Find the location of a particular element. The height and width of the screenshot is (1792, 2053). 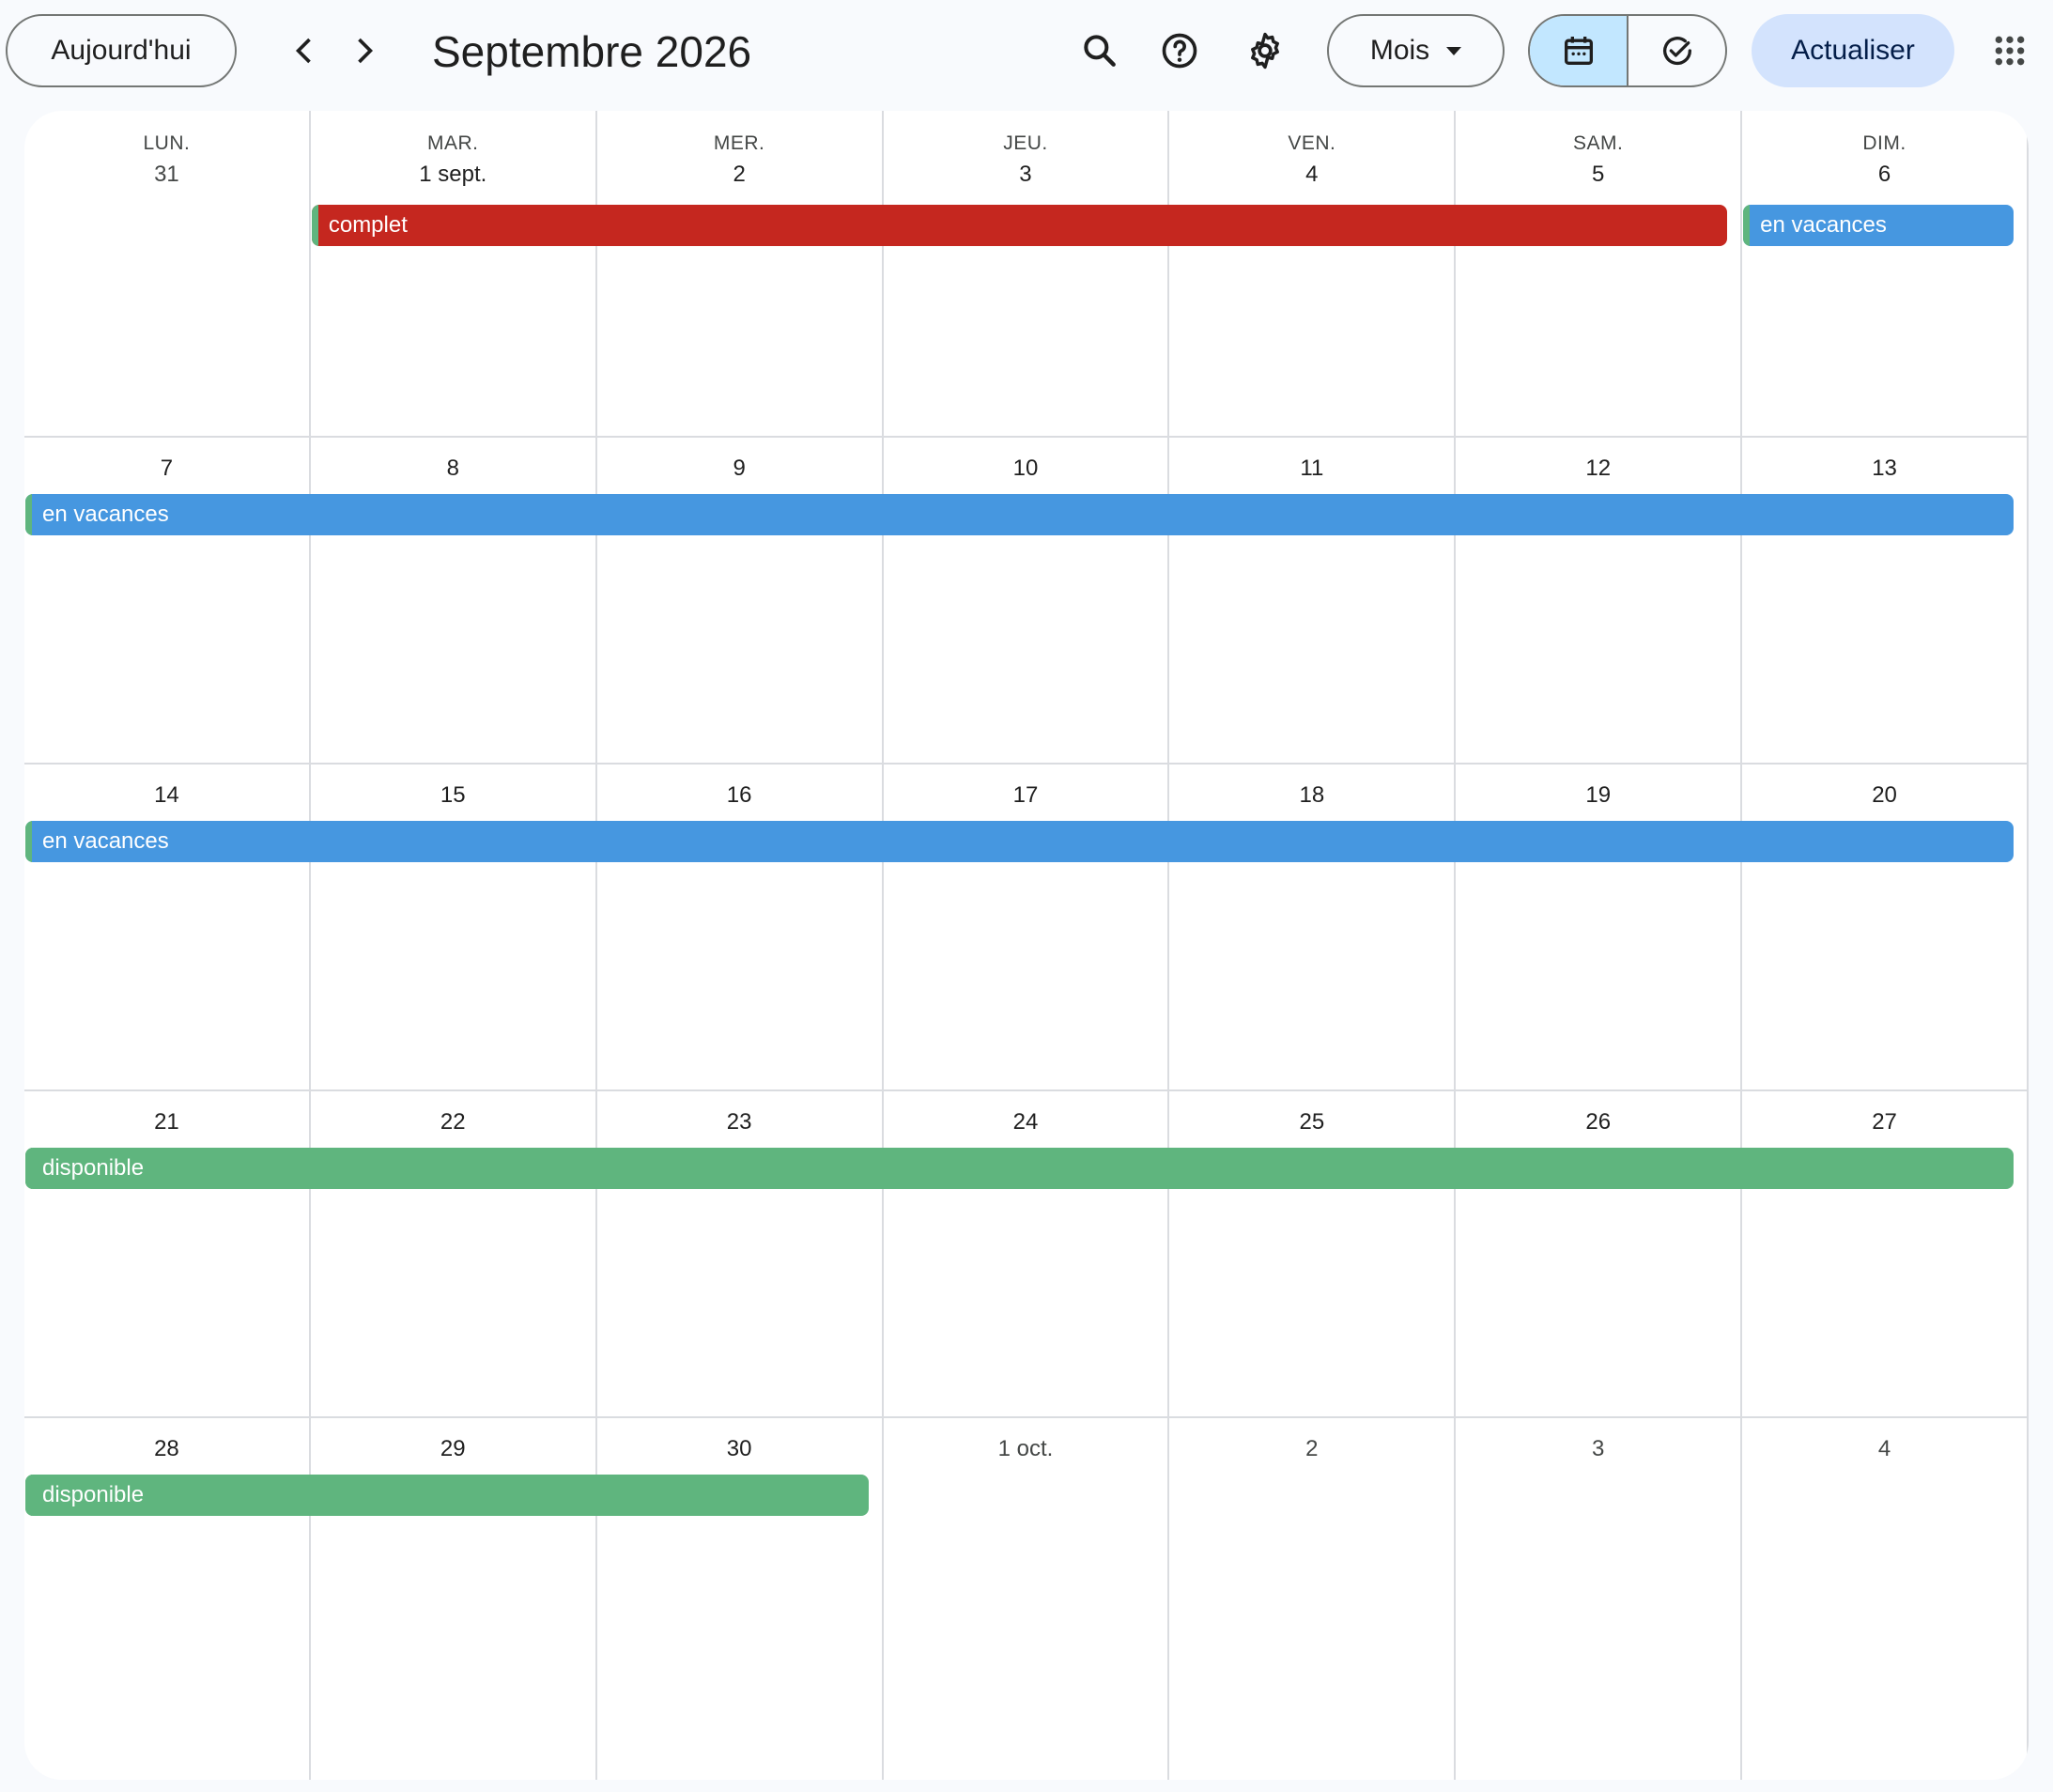

day-cell: 10 is located at coordinates (1027, 600).